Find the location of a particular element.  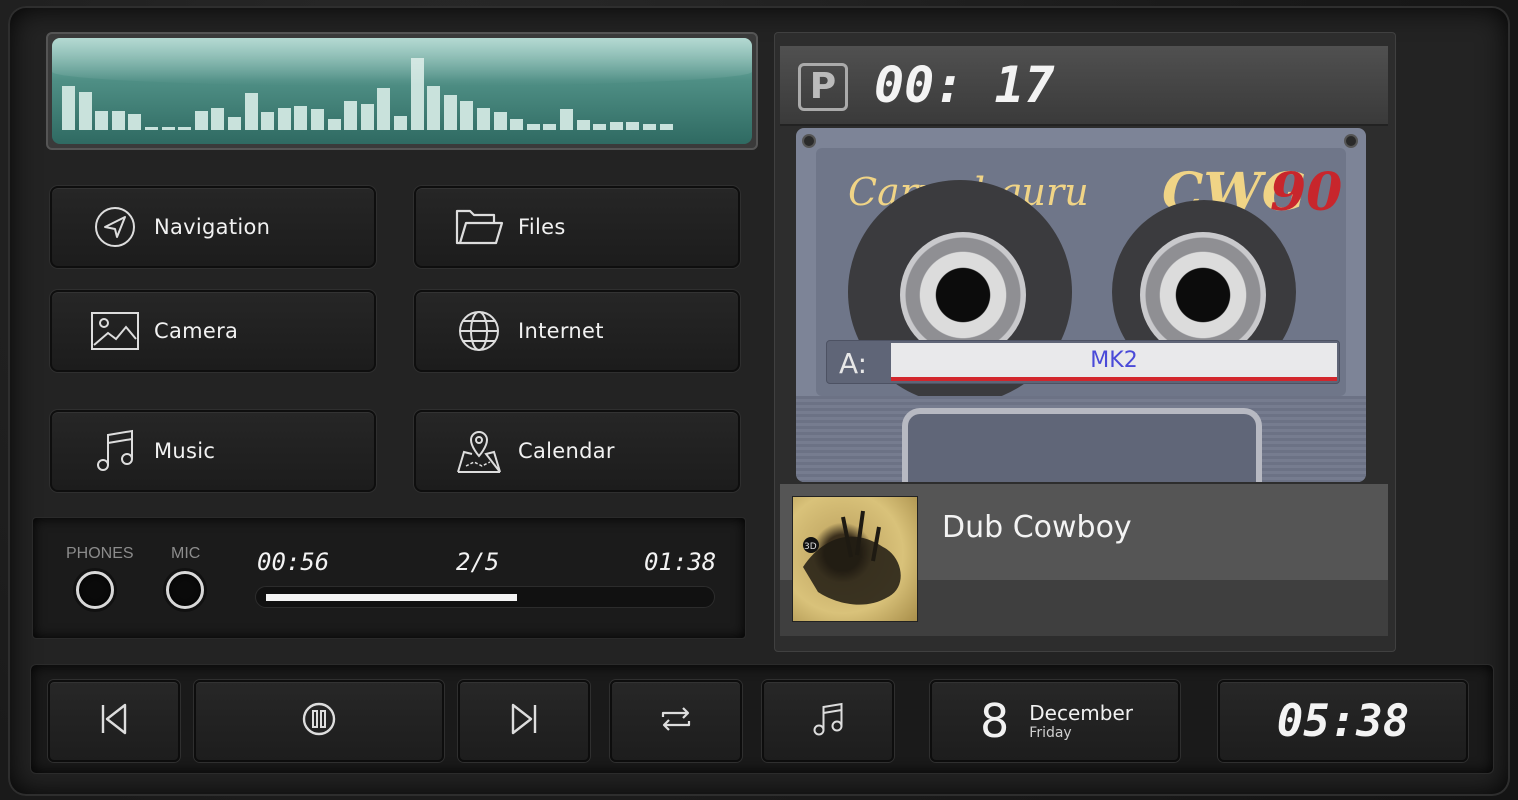

pause-button is located at coordinates (319, 721).